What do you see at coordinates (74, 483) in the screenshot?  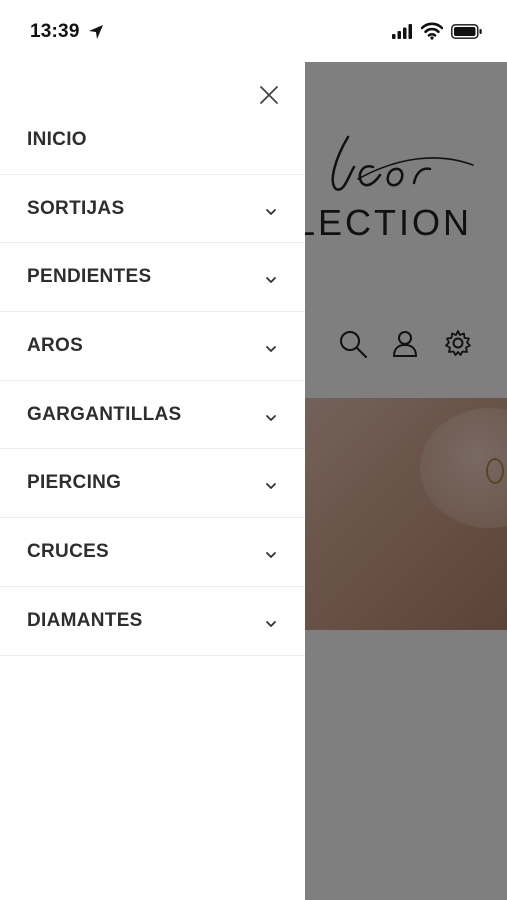 I see `menu-item-label: PIERCING` at bounding box center [74, 483].